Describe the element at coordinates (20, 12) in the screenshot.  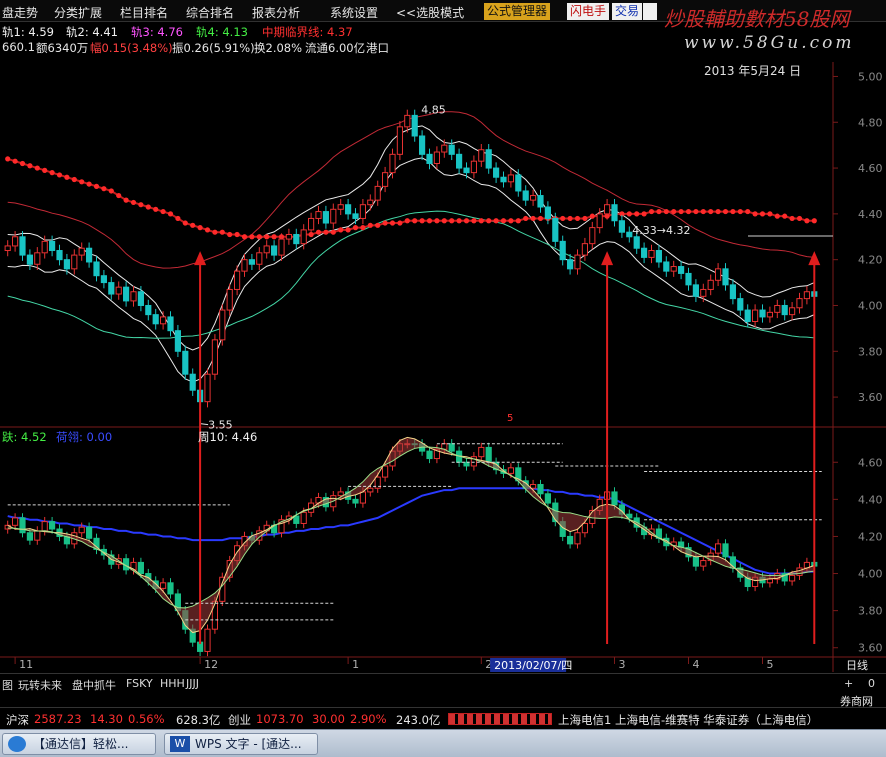
I see `menu-item-trend: 盘走势` at that location.